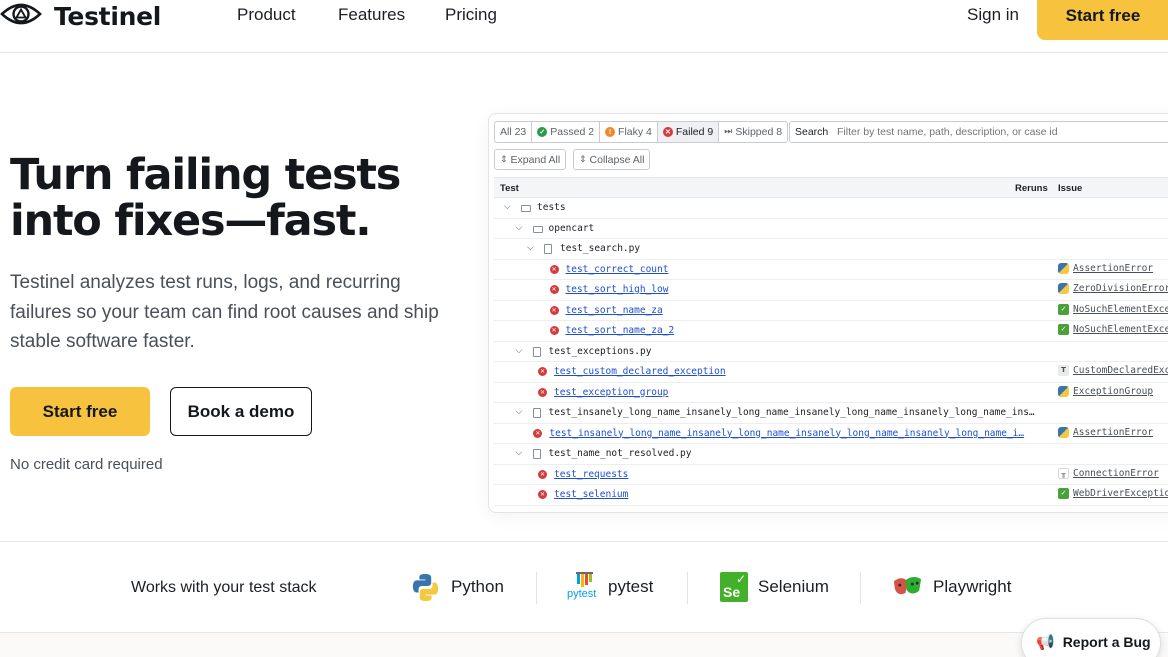 Image resolution: width=1168 pixels, height=657 pixels. Describe the element at coordinates (831, 454) in the screenshot. I see `file-row: ⌵ test_name_not_resolved.py` at that location.